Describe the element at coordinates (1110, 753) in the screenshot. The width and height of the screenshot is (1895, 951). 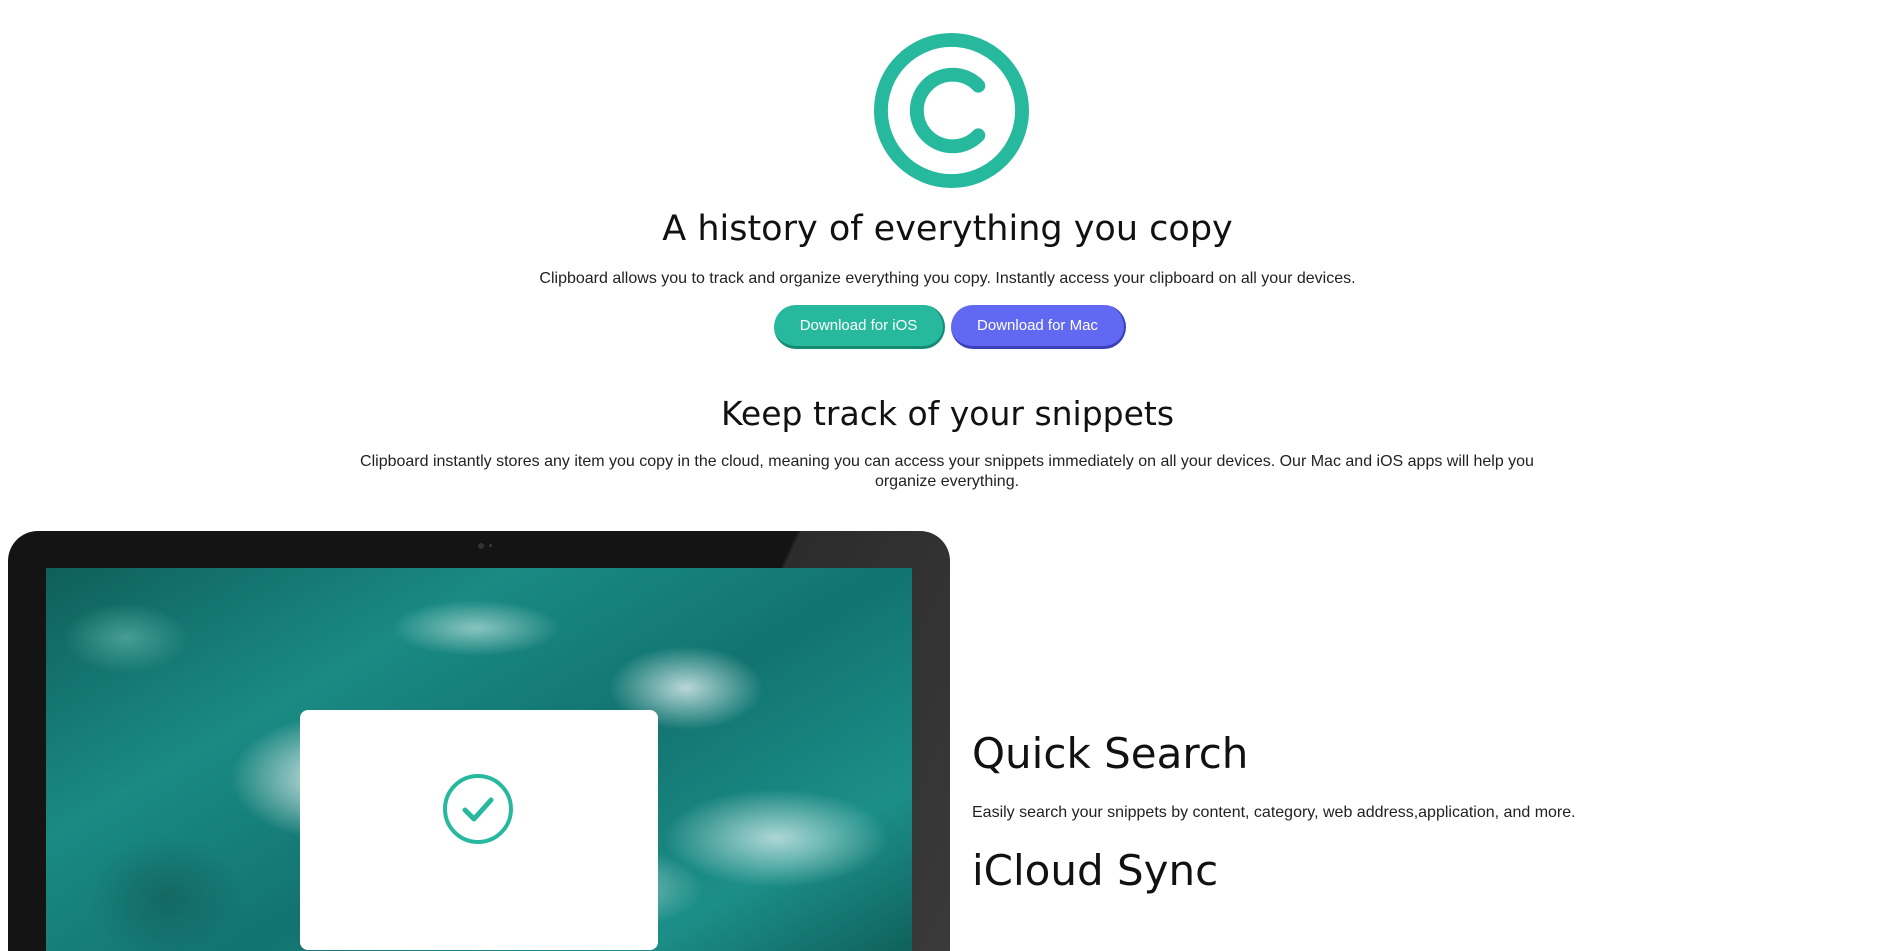
I see `feature-title-quick-search: Quick Search` at that location.